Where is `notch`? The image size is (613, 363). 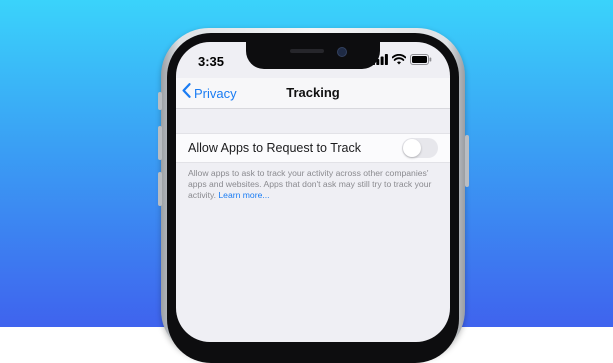 notch is located at coordinates (313, 55).